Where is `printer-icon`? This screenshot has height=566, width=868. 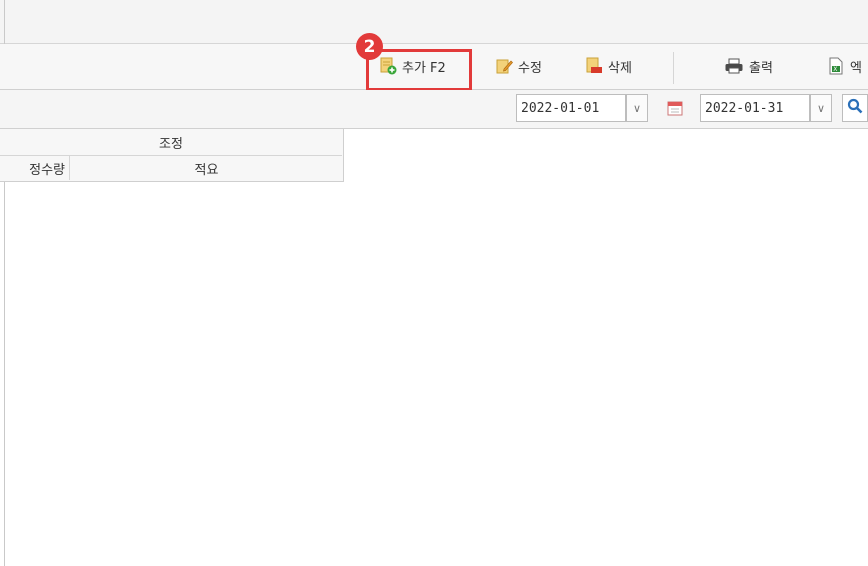
printer-icon is located at coordinates (734, 66).